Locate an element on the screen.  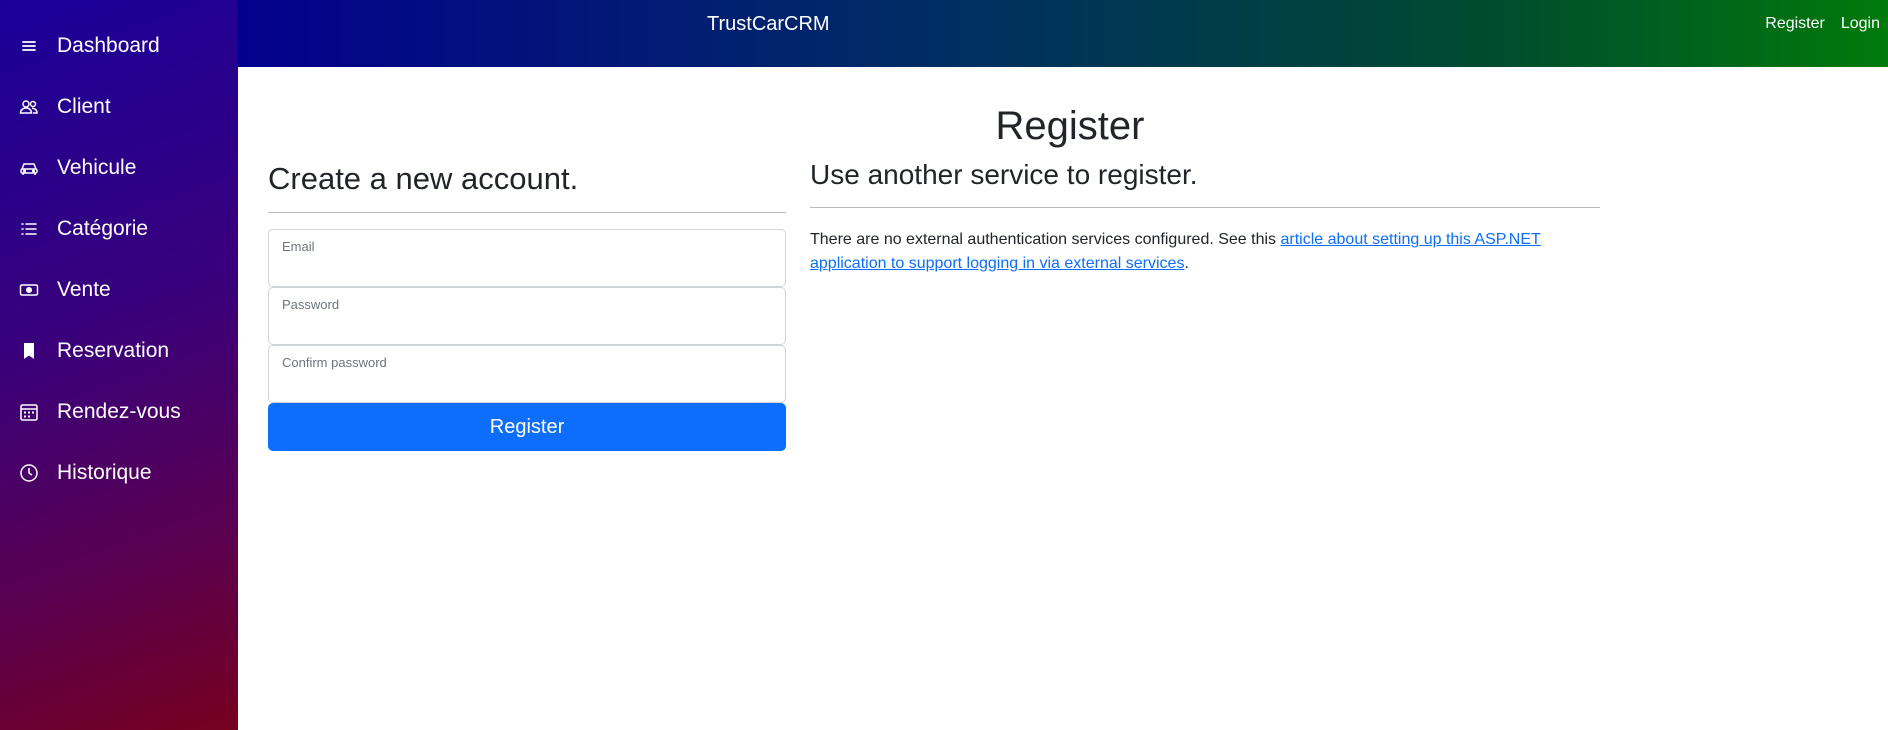
sidebar-item-rendez-vous: Rendez-vous is located at coordinates (119, 411).